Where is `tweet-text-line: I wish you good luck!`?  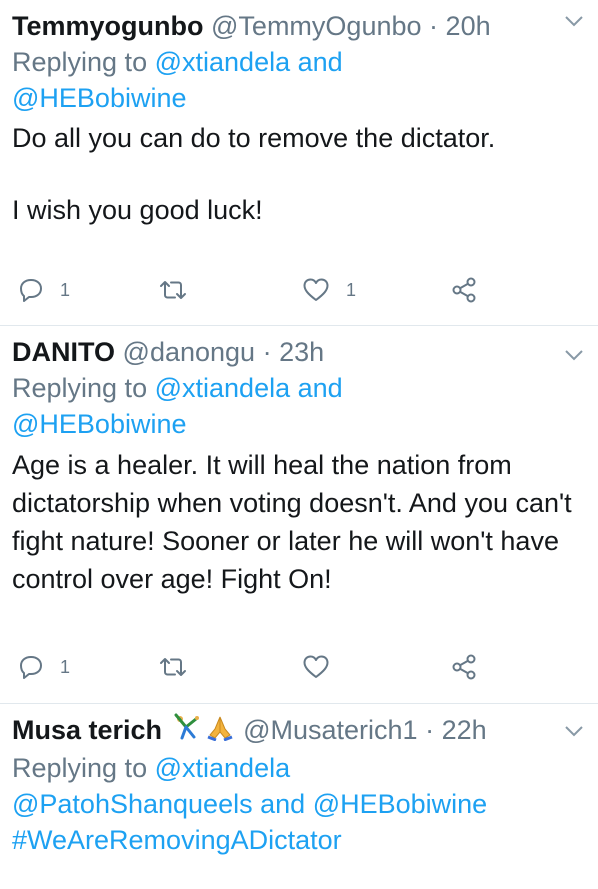
tweet-text-line: I wish you good luck! is located at coordinates (137, 210).